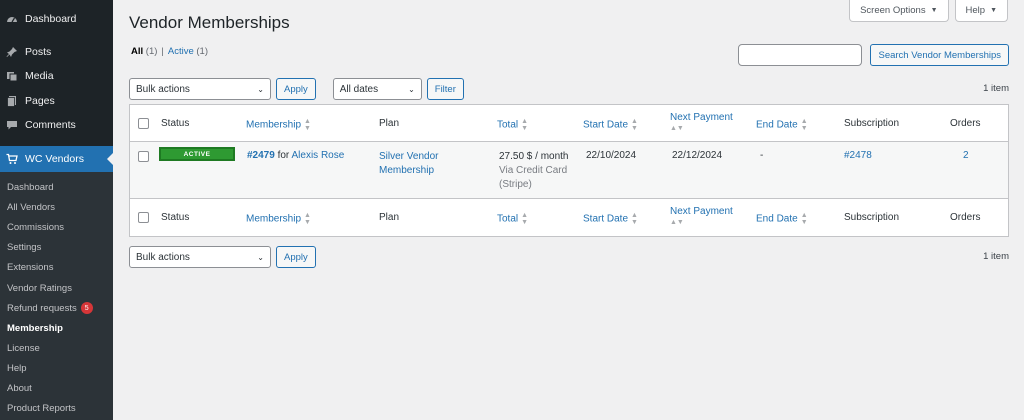 The image size is (1024, 420). I want to click on select-all-checkbox-footer, so click(143, 217).